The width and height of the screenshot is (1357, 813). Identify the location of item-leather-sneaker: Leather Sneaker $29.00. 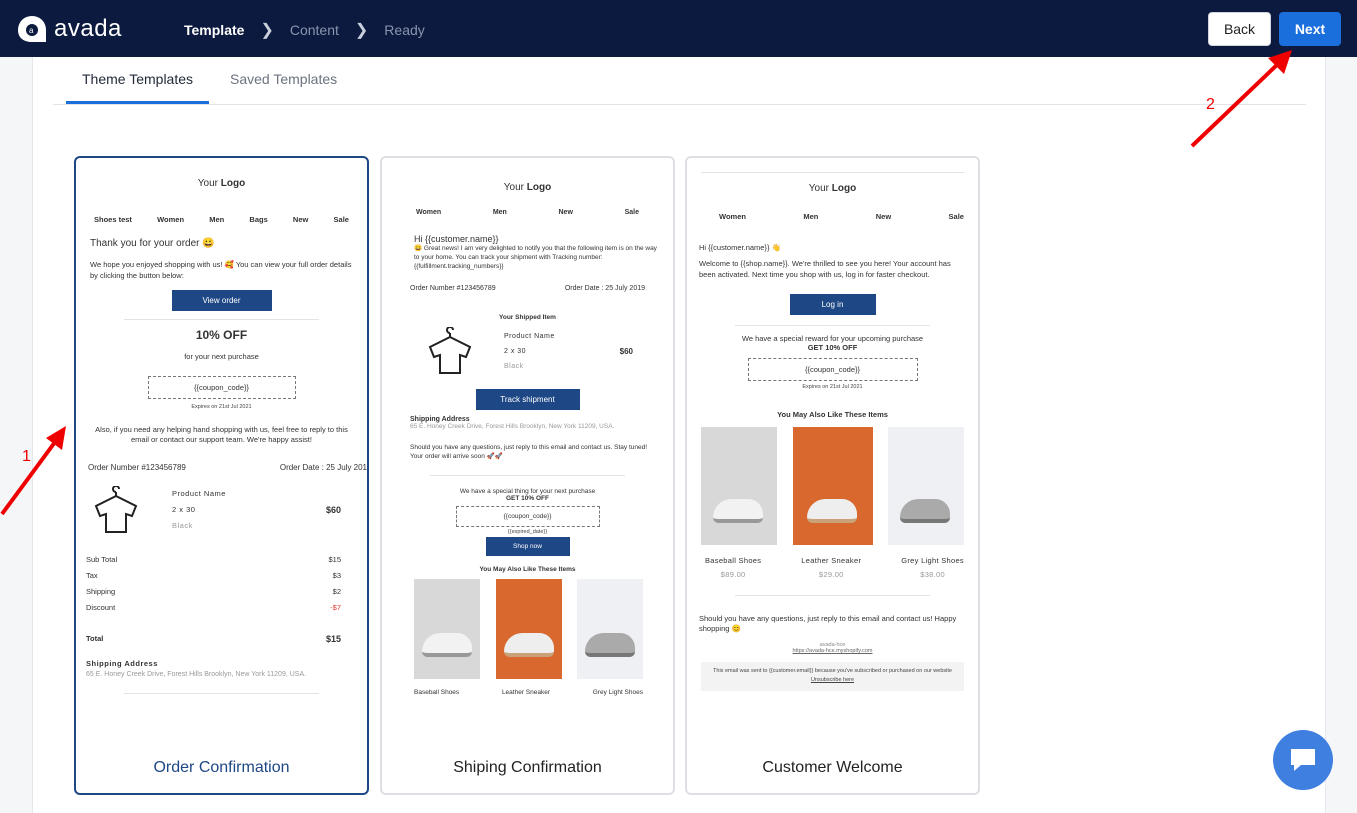
(831, 567).